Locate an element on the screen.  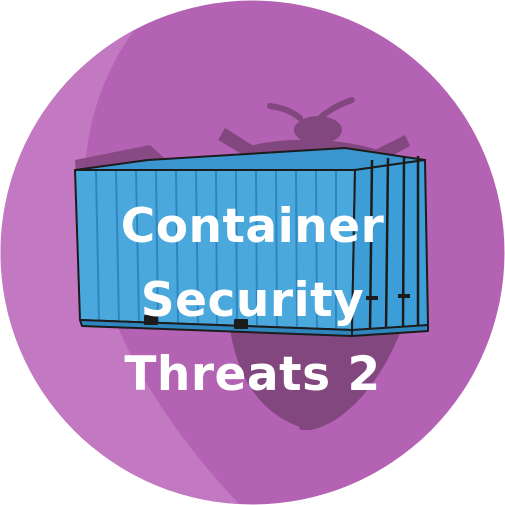
title-line-1: Container is located at coordinates (252, 226).